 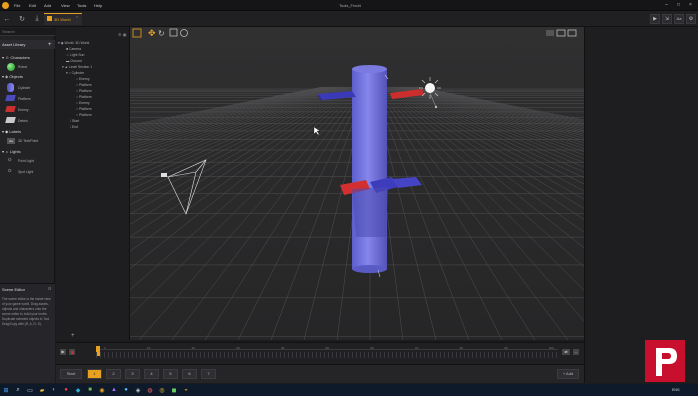 I want to click on task-view-icon: ▭, so click(x=30, y=390).